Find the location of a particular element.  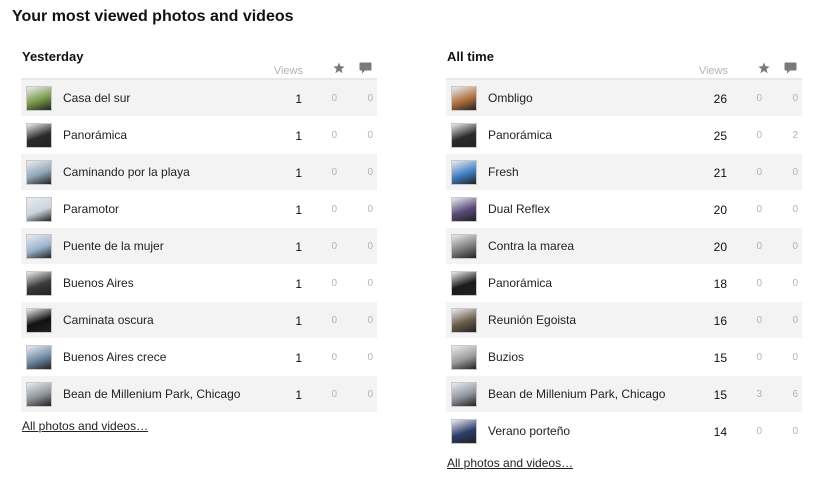

photo-title-link: Reunión Egoista is located at coordinates (598, 320).